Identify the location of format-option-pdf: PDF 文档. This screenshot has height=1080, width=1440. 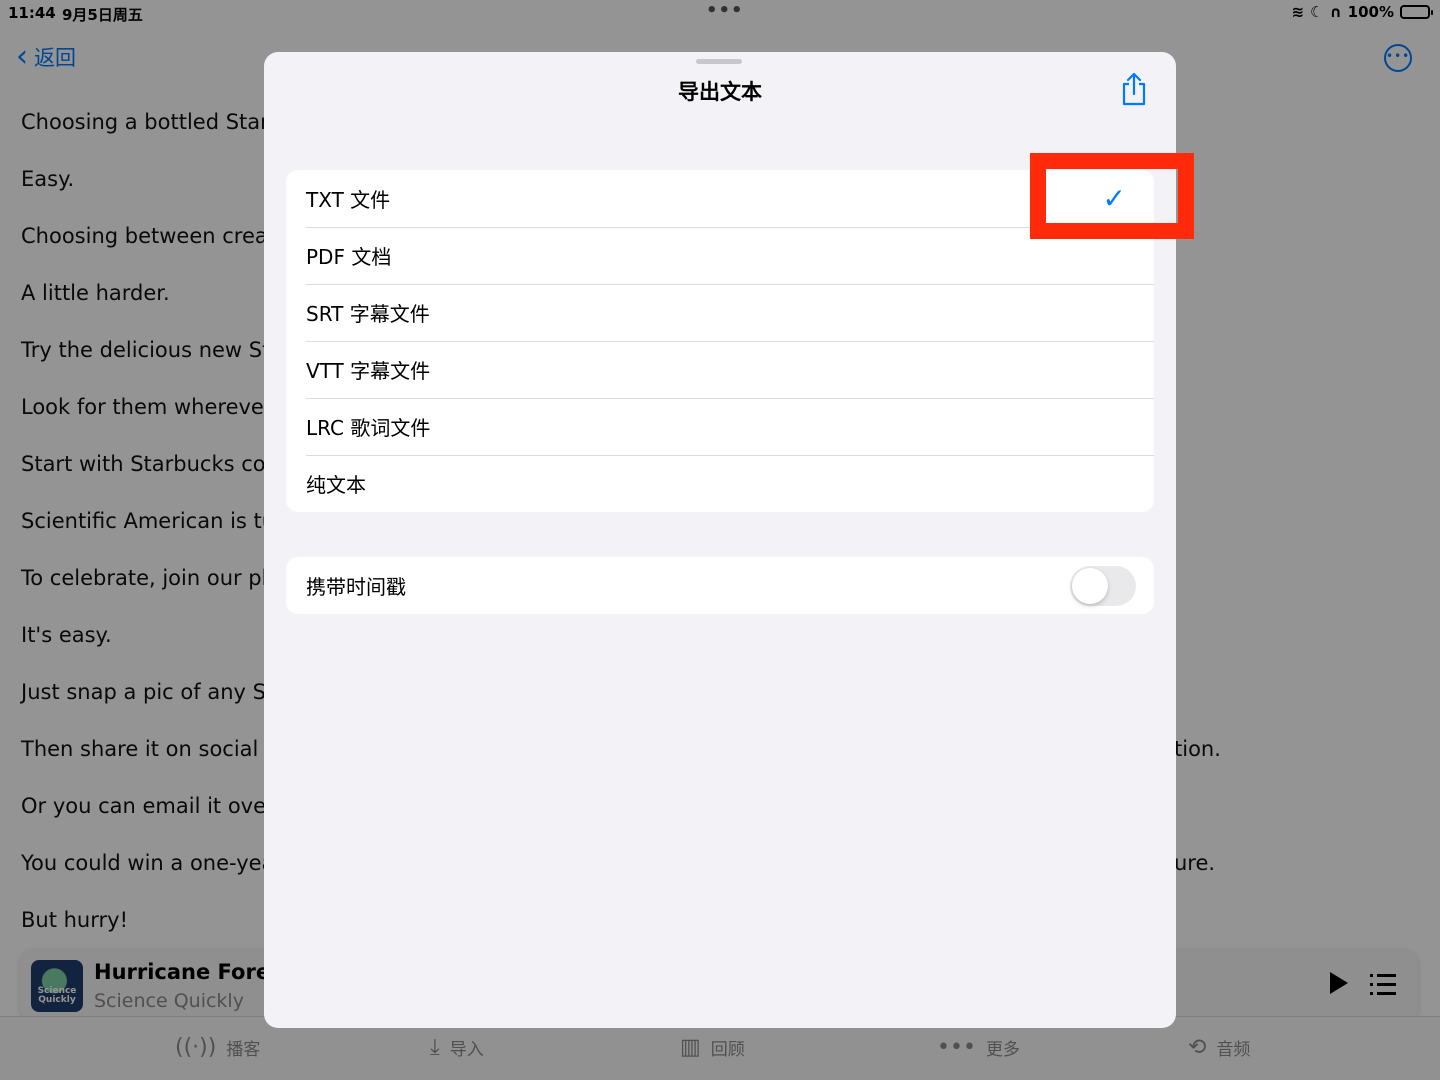
(720, 255).